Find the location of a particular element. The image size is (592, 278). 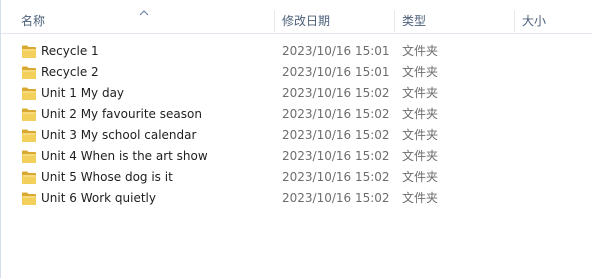

column-header-date-modified: 修改日期 is located at coordinates (337, 21).